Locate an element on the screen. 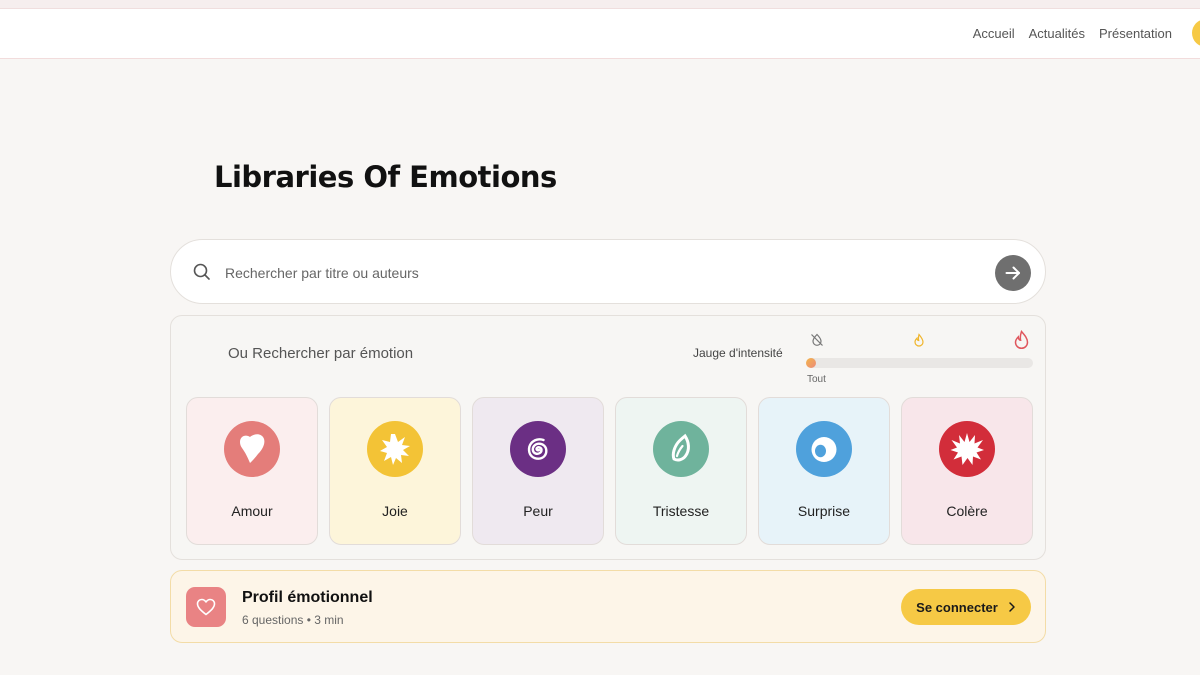 This screenshot has height=675, width=1200. emotion-card-label: Surprise is located at coordinates (824, 511).